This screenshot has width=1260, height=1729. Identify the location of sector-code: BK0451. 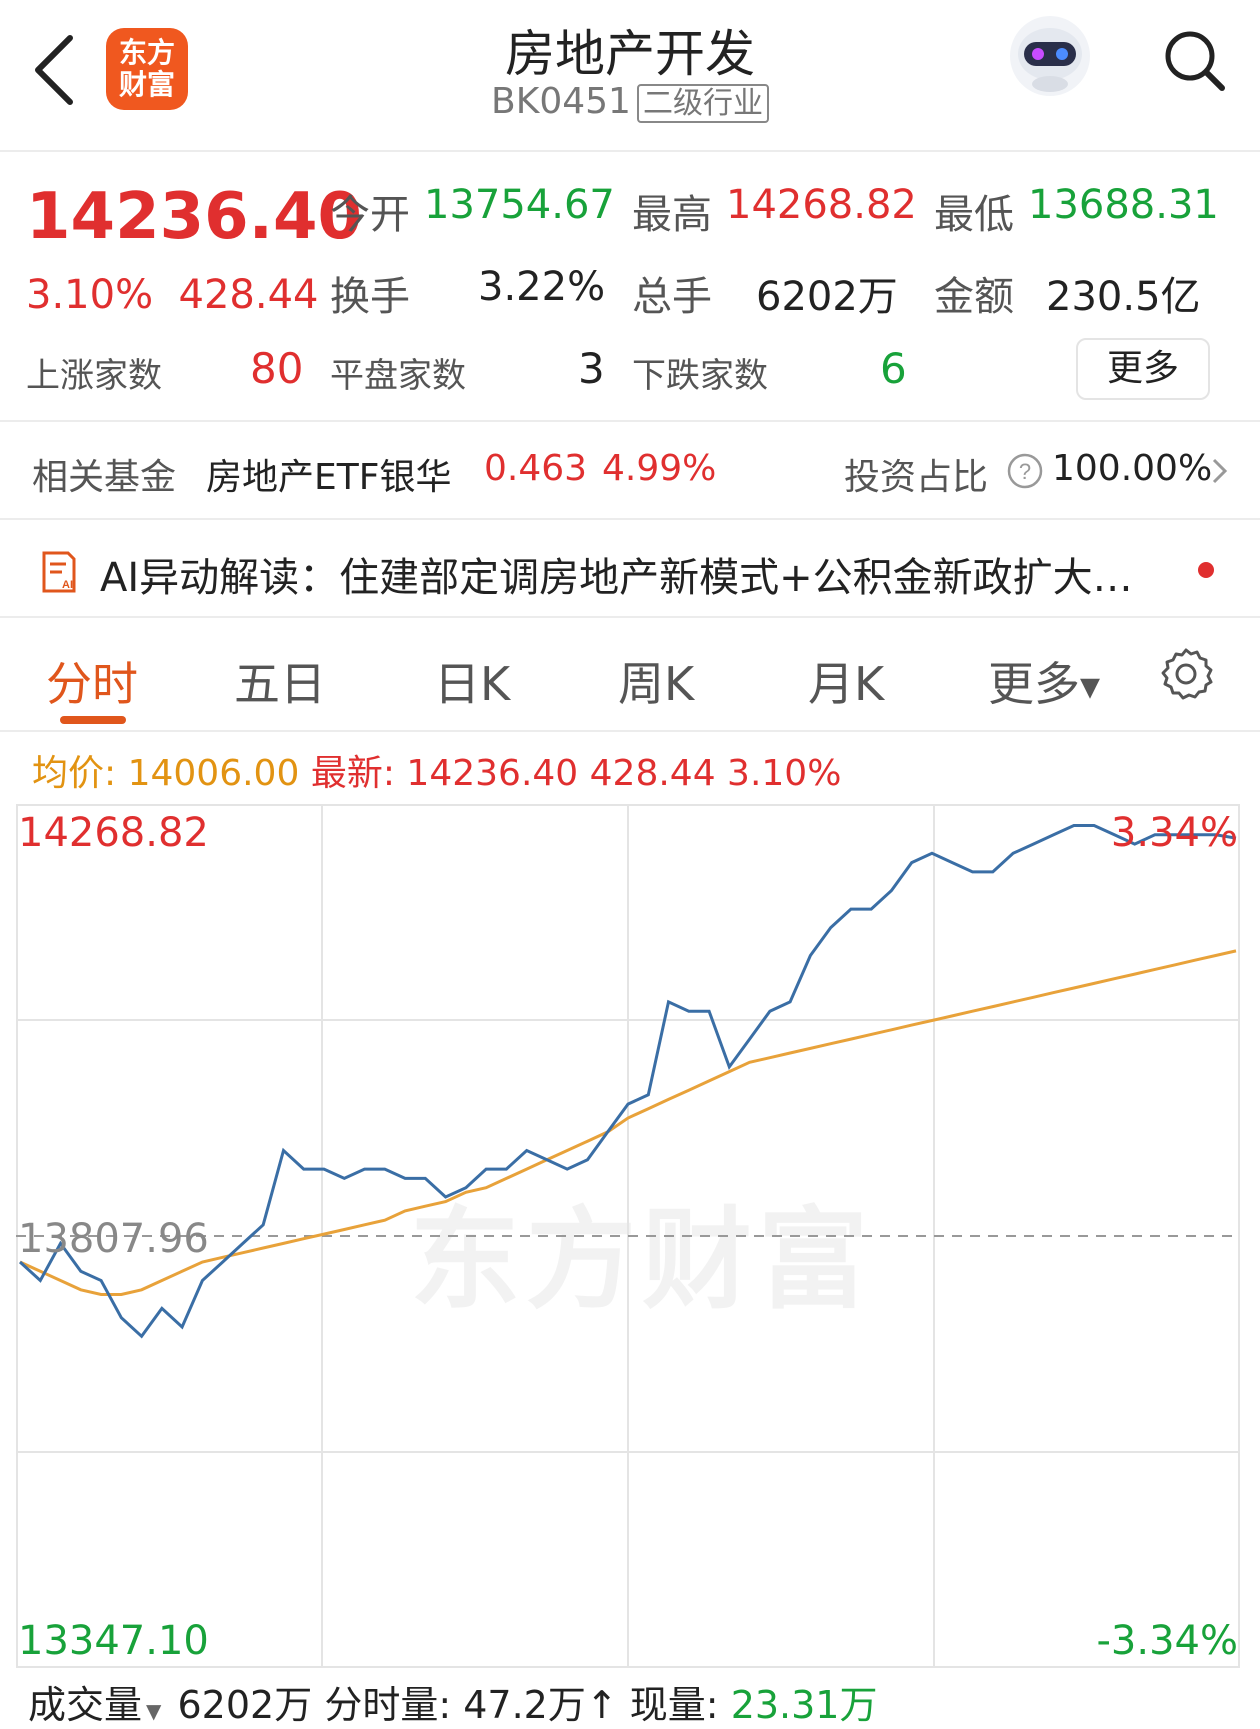
(561, 101).